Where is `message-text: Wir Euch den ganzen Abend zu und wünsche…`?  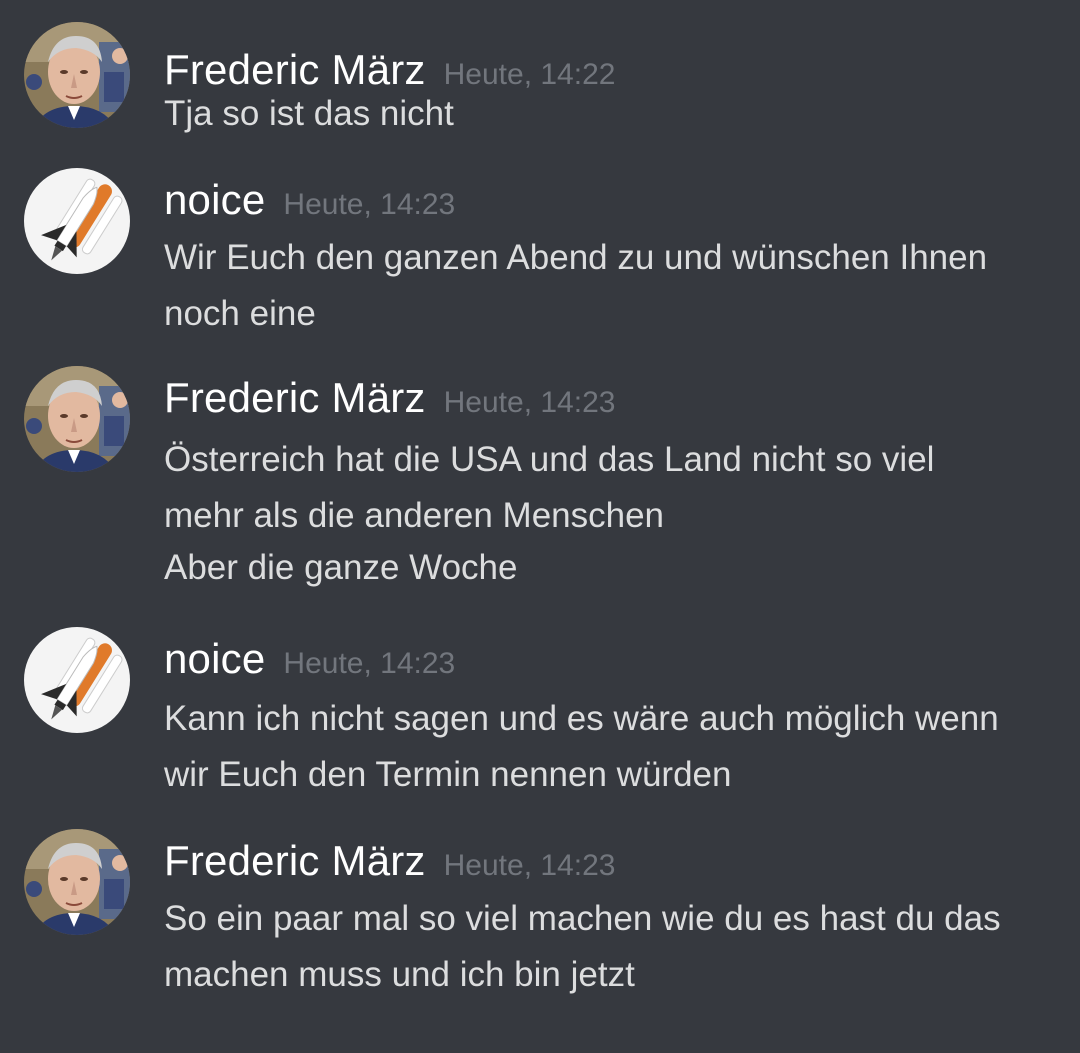 message-text: Wir Euch den ganzen Abend zu und wünsche… is located at coordinates (576, 257).